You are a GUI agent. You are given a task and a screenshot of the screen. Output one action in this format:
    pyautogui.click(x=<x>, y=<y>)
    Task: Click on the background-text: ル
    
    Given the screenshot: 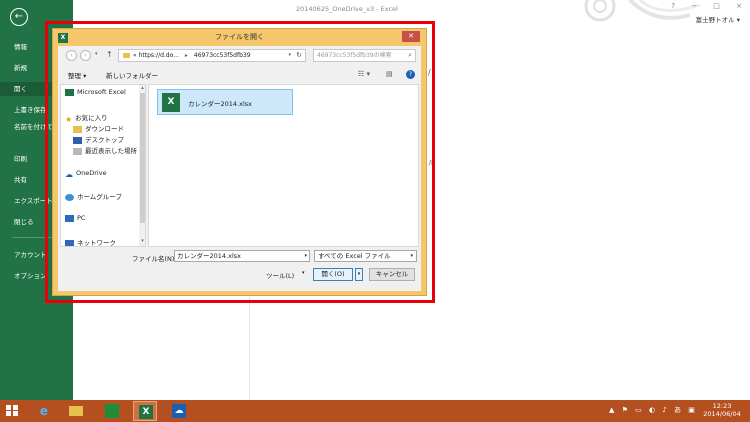 What is the action you would take?
    pyautogui.click(x=431, y=163)
    